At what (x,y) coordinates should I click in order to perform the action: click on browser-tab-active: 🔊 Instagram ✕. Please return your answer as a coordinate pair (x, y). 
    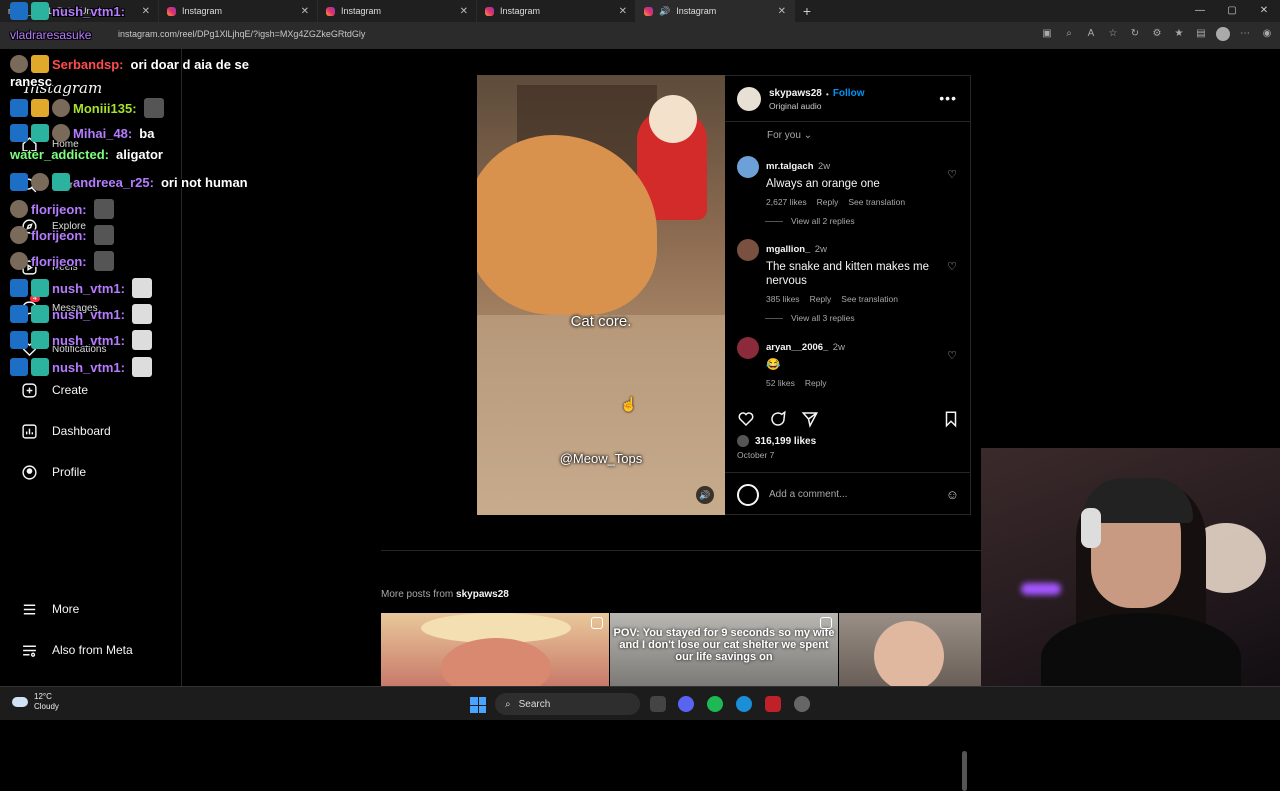
    Looking at the image, I should click on (715, 11).